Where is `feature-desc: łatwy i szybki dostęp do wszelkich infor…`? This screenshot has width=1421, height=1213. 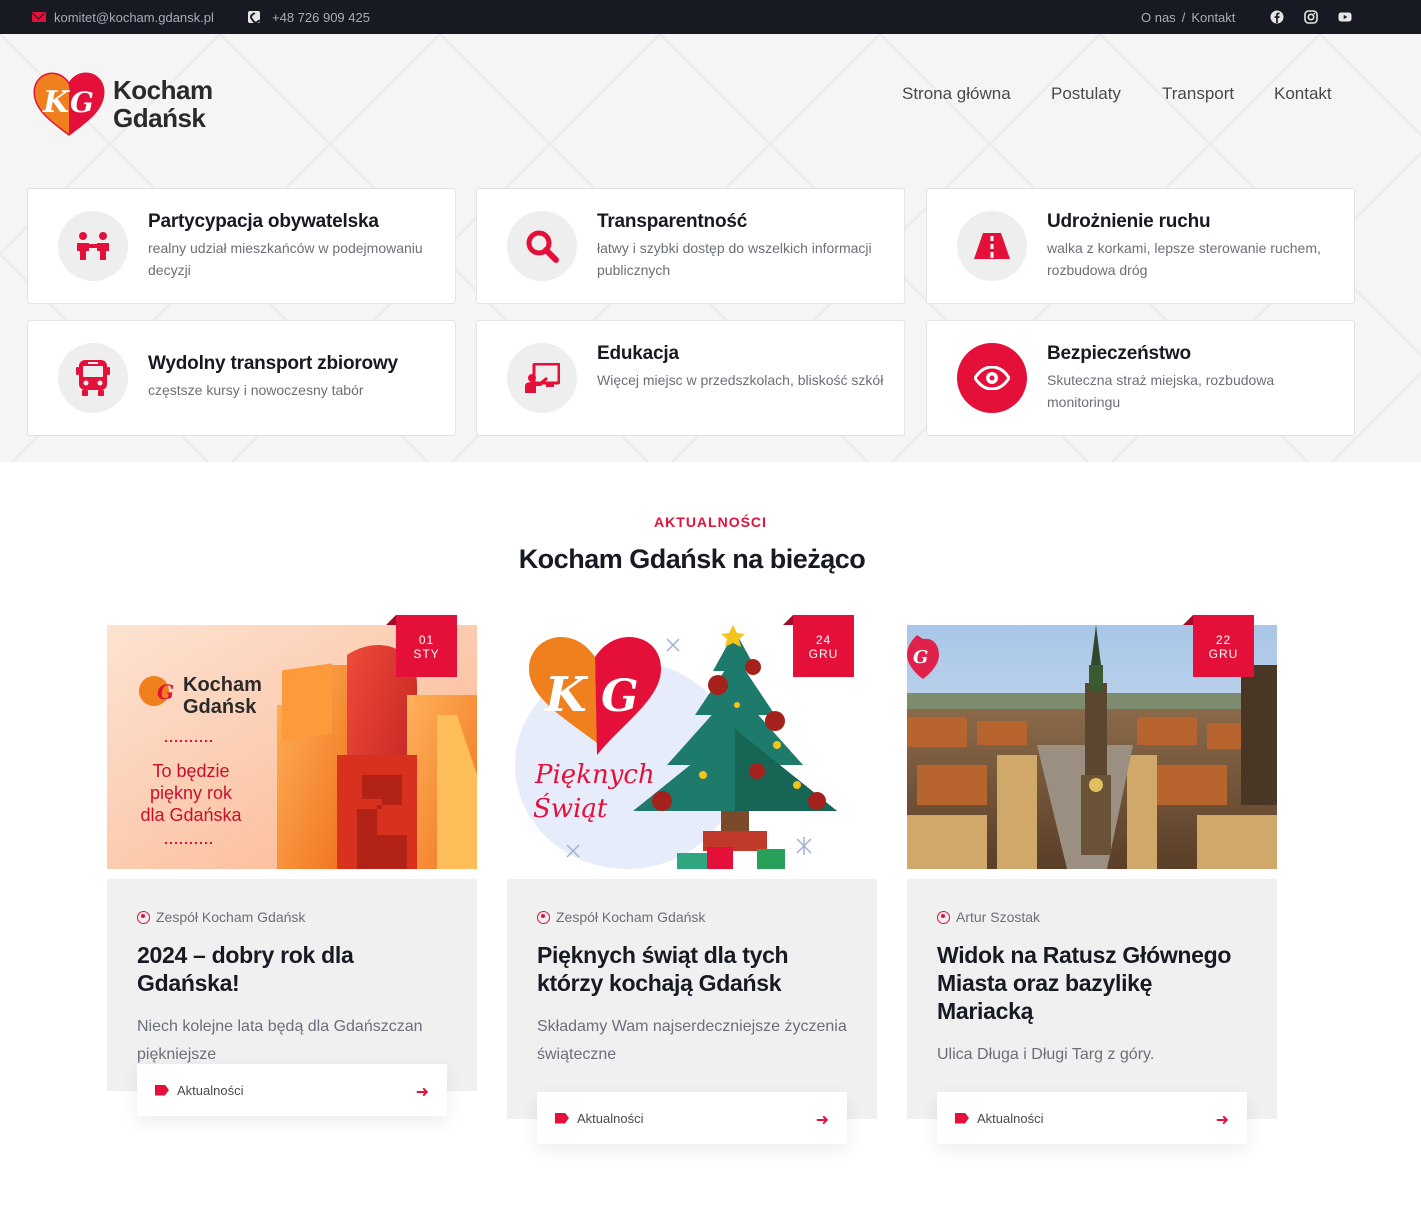
feature-desc: łatwy i szybki dostęp do wszelkich infor… is located at coordinates (734, 259).